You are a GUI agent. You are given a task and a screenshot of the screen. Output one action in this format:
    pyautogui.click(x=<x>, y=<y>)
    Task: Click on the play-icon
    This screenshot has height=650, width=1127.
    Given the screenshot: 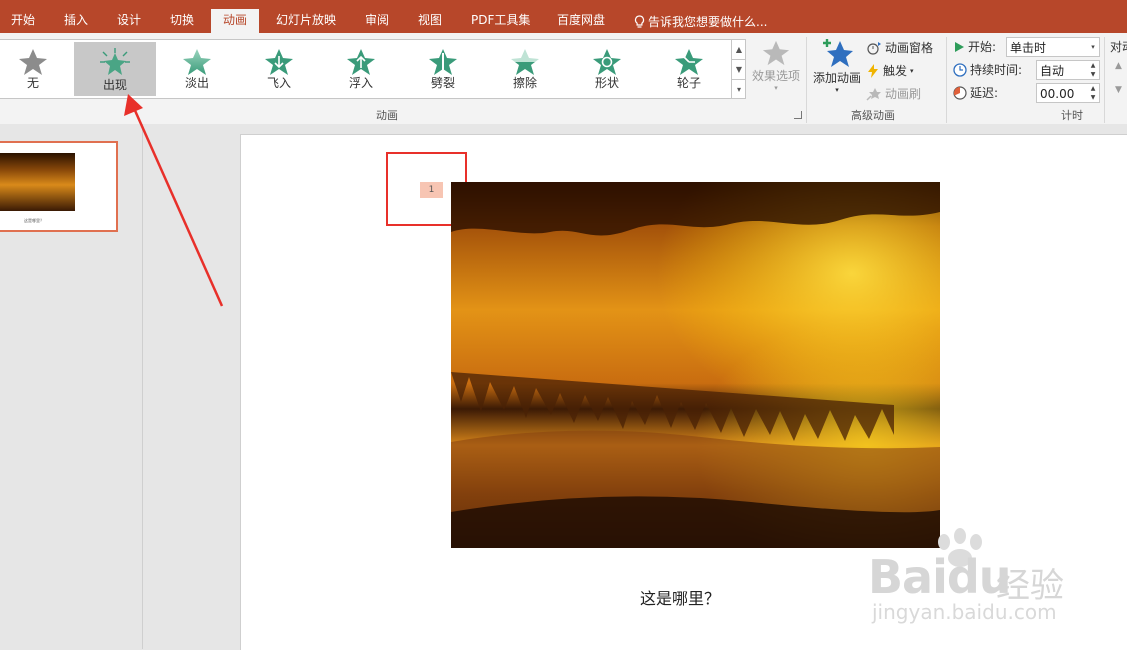 What is the action you would take?
    pyautogui.click(x=959, y=46)
    